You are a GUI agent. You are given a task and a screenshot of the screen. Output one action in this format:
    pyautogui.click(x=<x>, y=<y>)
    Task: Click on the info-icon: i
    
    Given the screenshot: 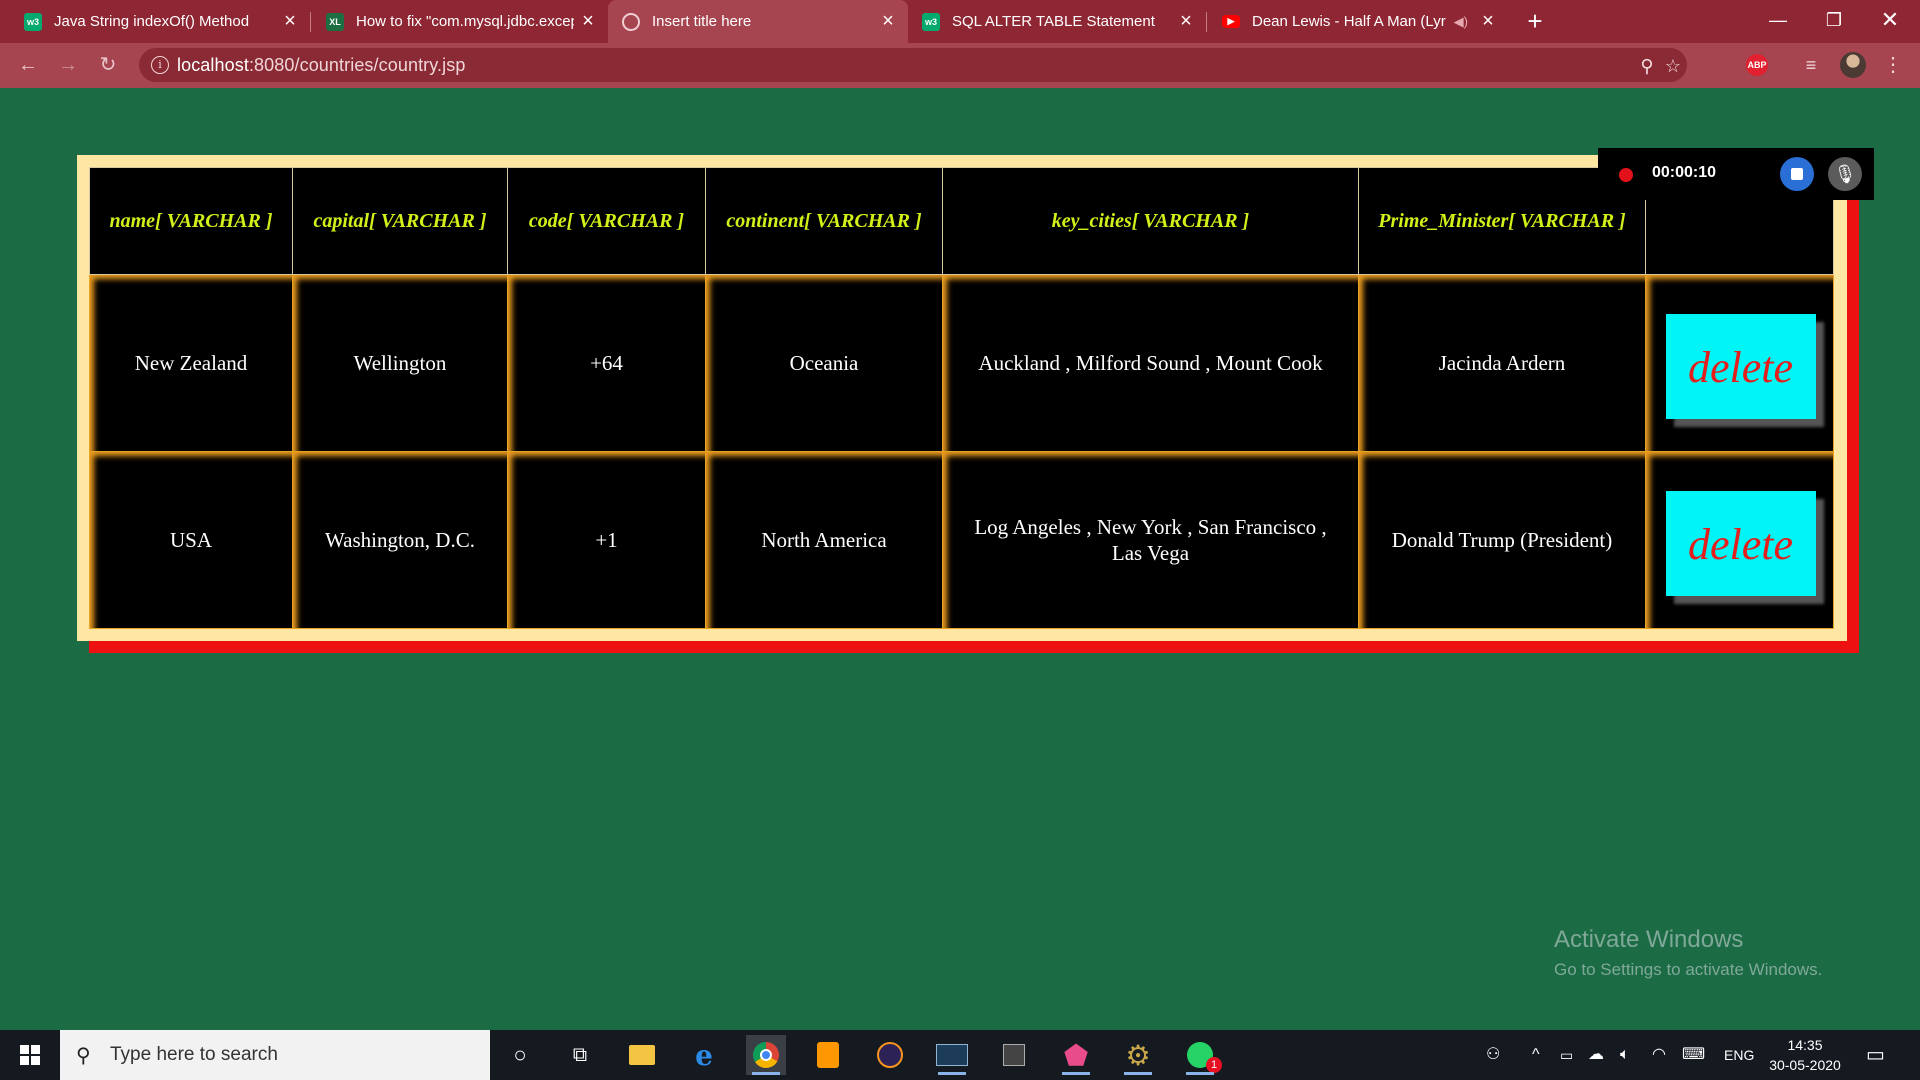 What is the action you would take?
    pyautogui.click(x=160, y=65)
    